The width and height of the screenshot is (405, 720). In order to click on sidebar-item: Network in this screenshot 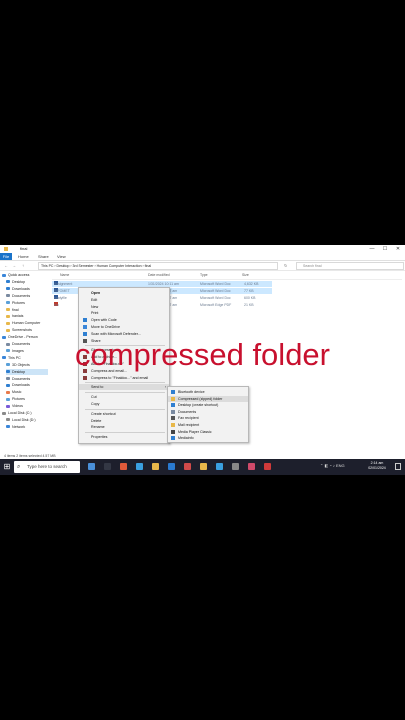, I will do `click(15, 427)`.